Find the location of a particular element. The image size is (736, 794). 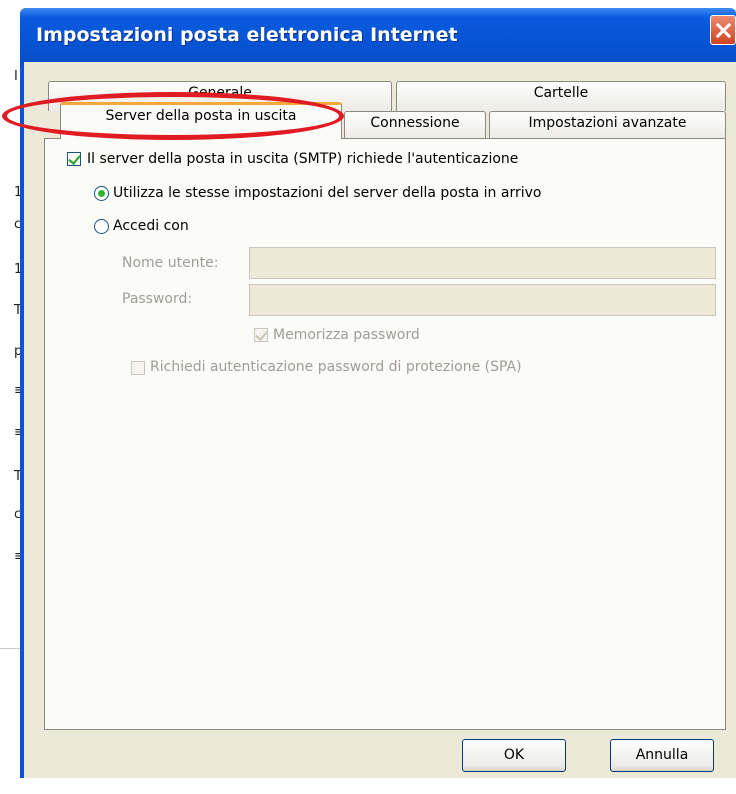

use-same-settings-radio is located at coordinates (101, 193).